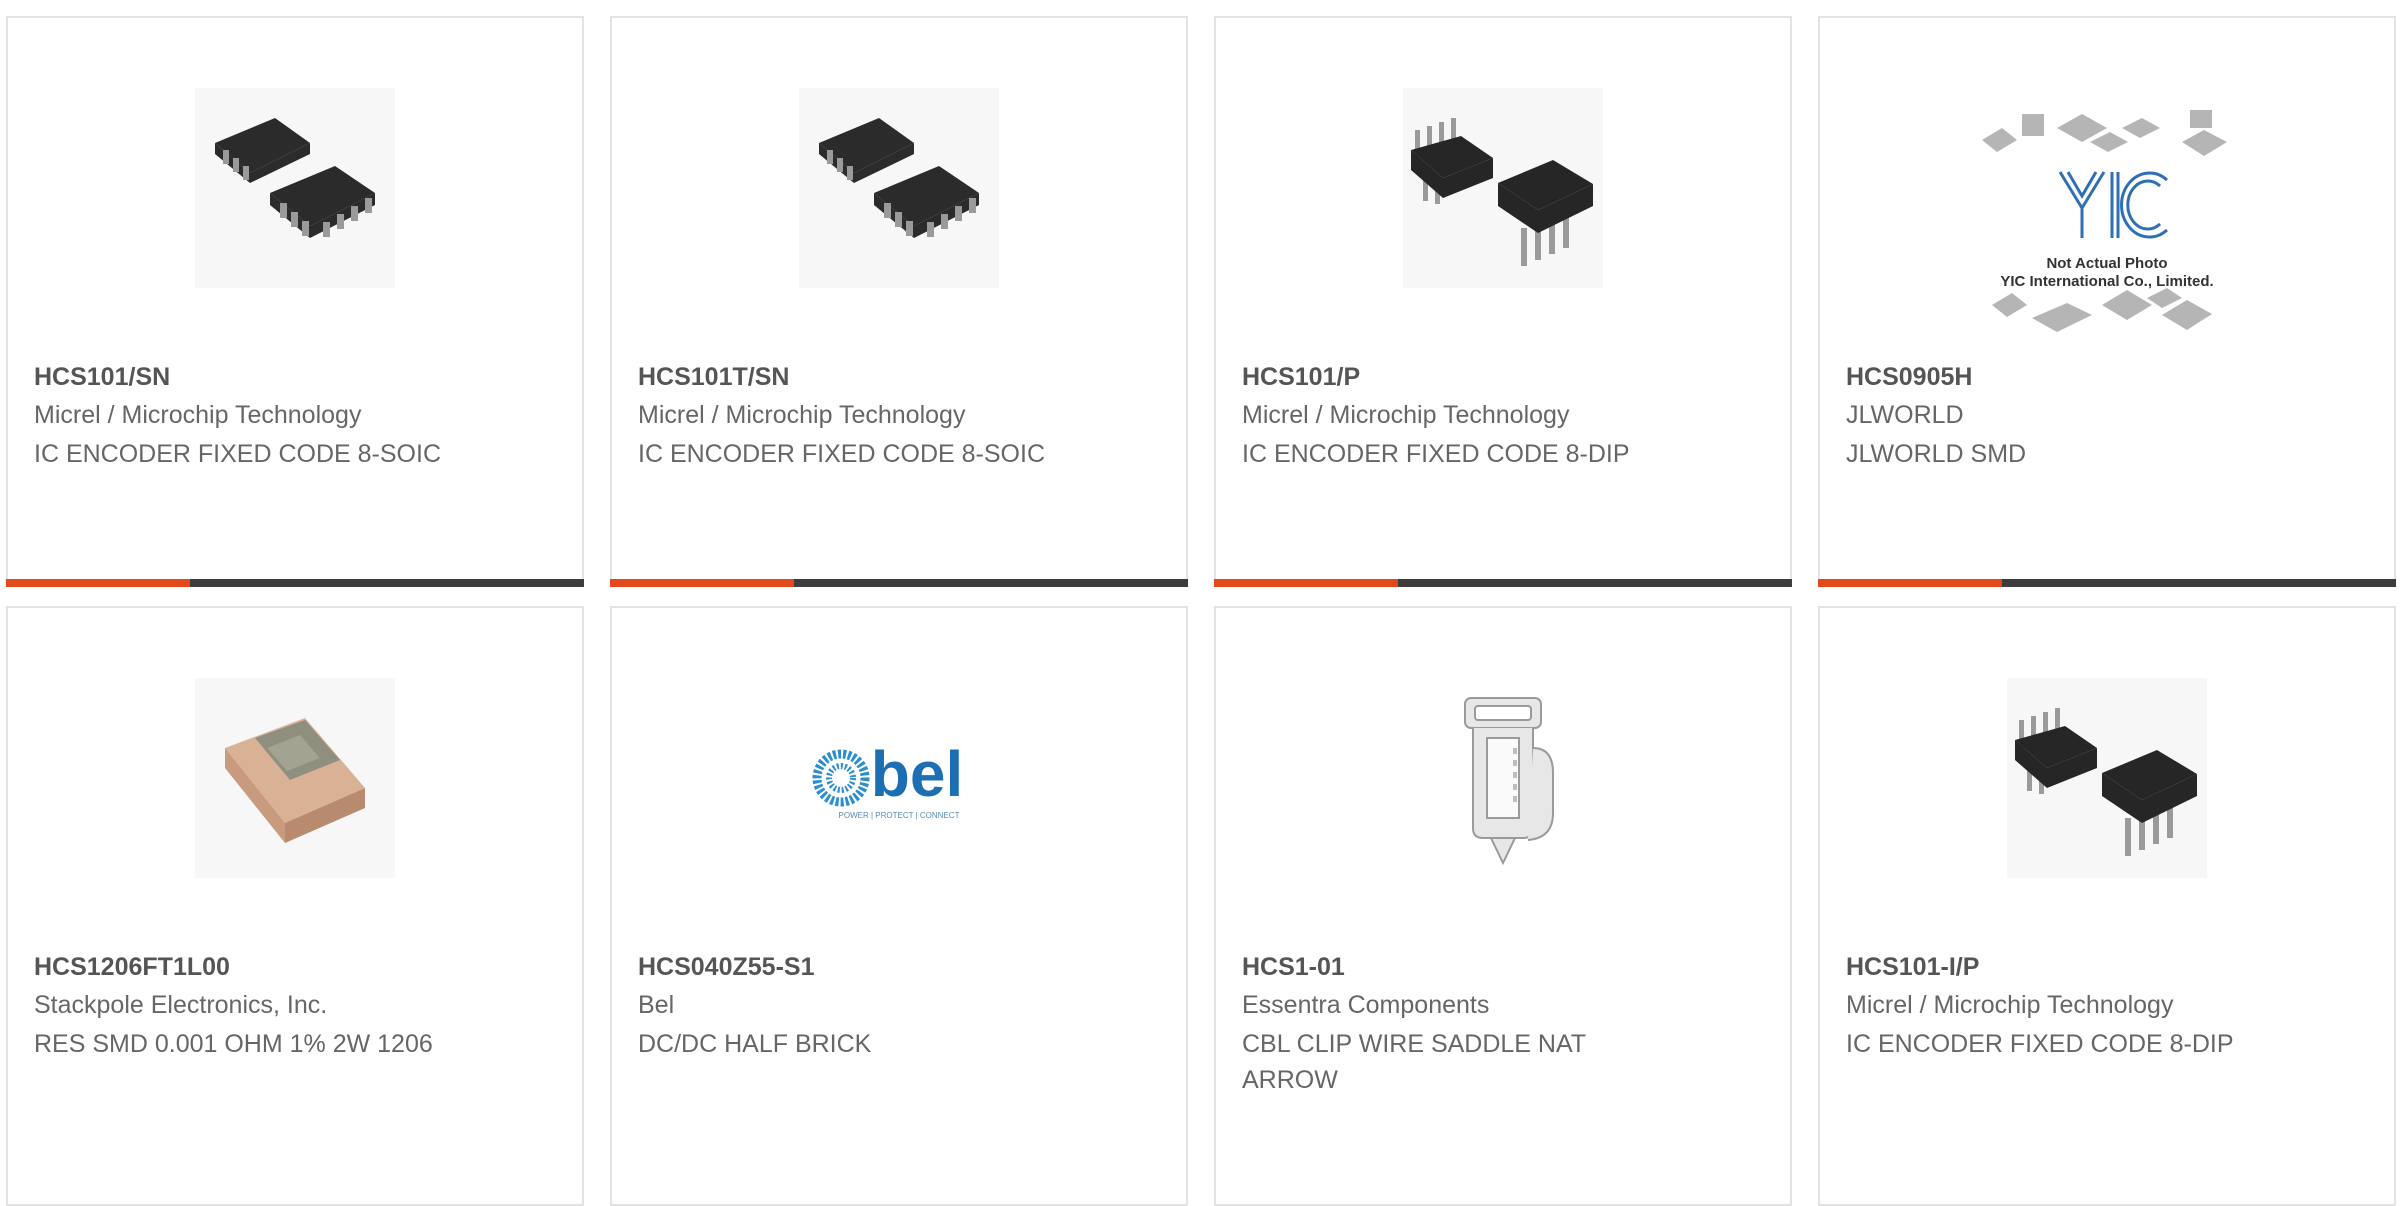 Image resolution: width=2400 pixels, height=1206 pixels. What do you see at coordinates (1905, 415) in the screenshot?
I see `manufacturer: JLWORLD` at bounding box center [1905, 415].